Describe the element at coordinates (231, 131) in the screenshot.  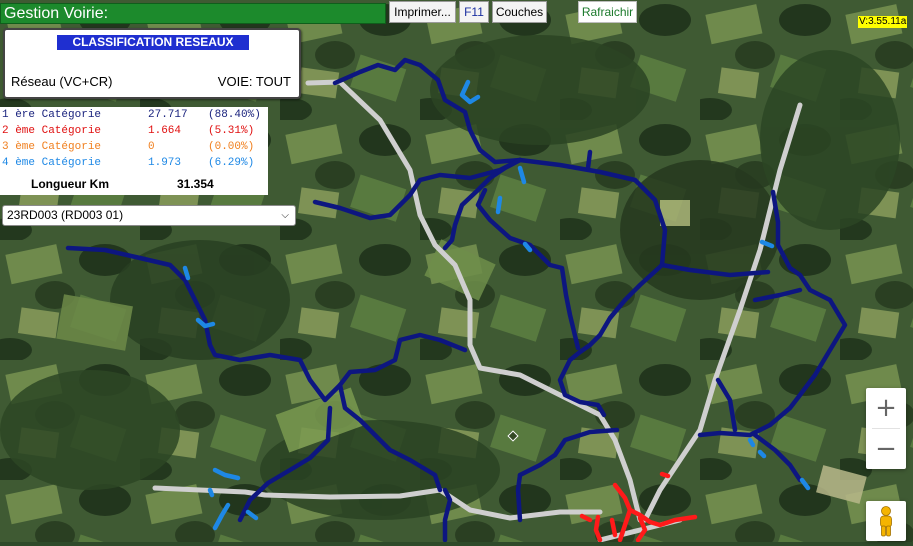
I see `stat-percent: (5.31%)` at that location.